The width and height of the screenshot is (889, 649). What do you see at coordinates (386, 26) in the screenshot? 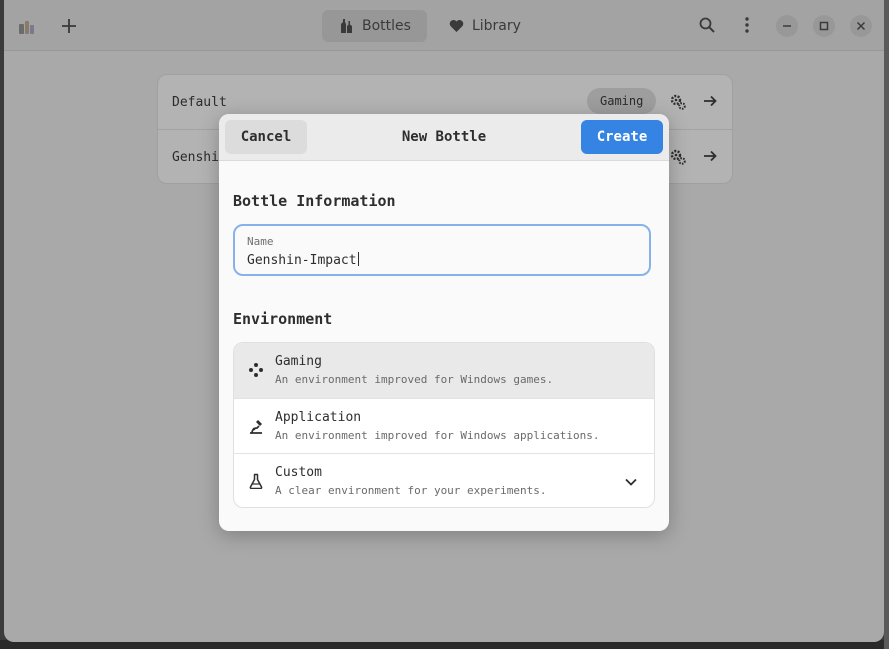
I see `tab-bottles-label: Bottles` at bounding box center [386, 26].